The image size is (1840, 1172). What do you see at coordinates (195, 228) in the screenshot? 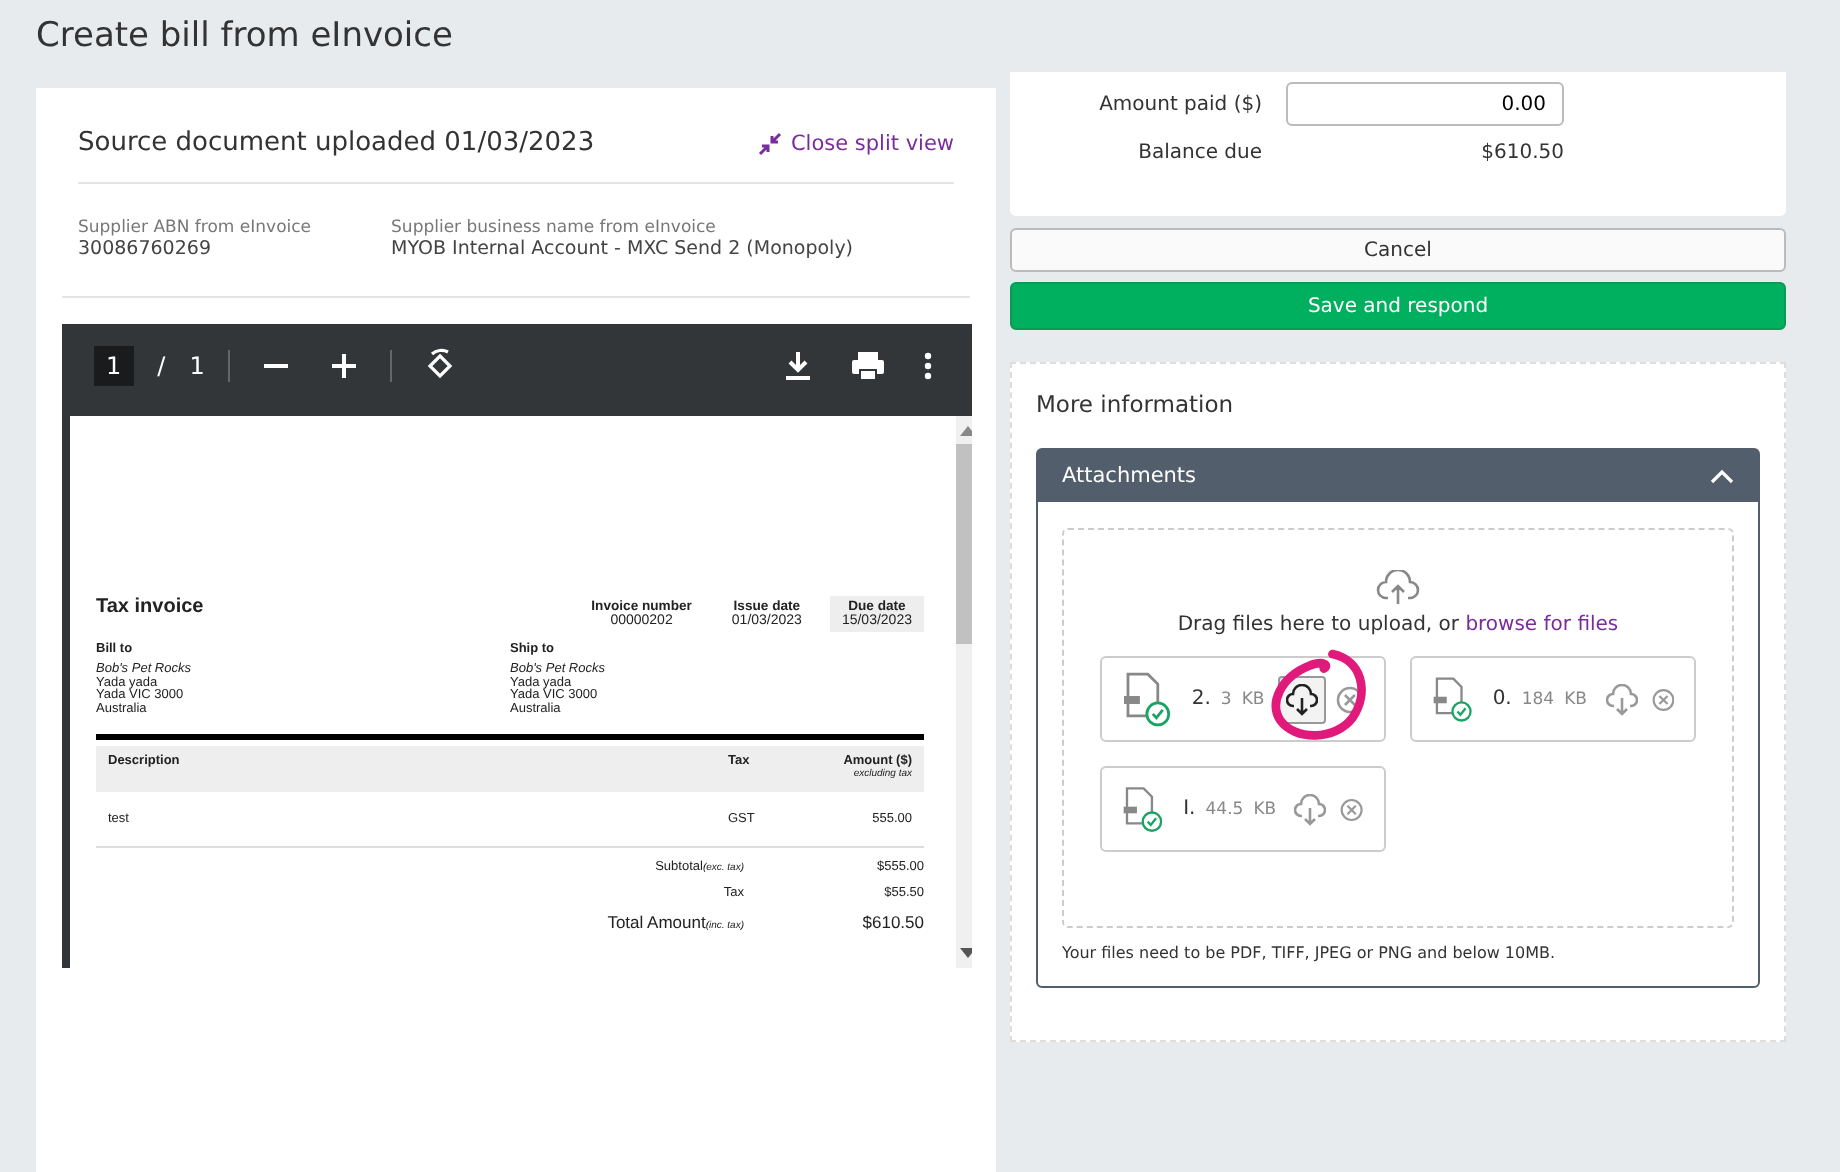
I see `field-label: Supplier ABN from eInvoice` at bounding box center [195, 228].